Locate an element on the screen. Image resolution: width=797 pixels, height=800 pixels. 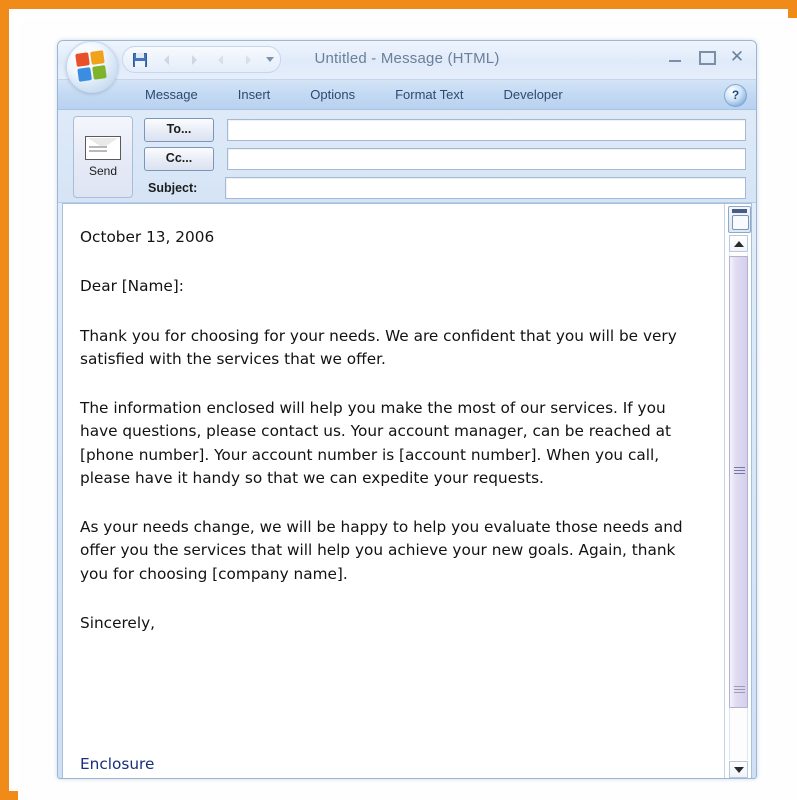
send-button-label: Send is located at coordinates (103, 171).